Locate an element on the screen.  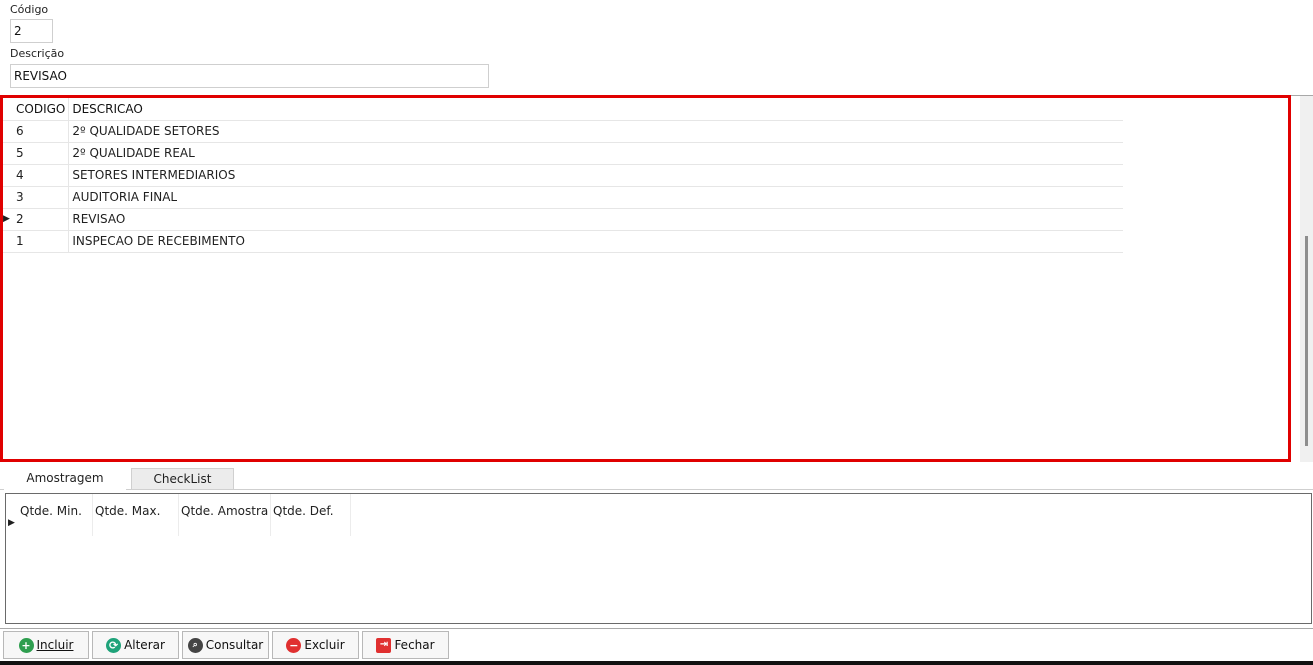
table-row: 6 2º QUALIDADE SETORES is located at coordinates (563, 131).